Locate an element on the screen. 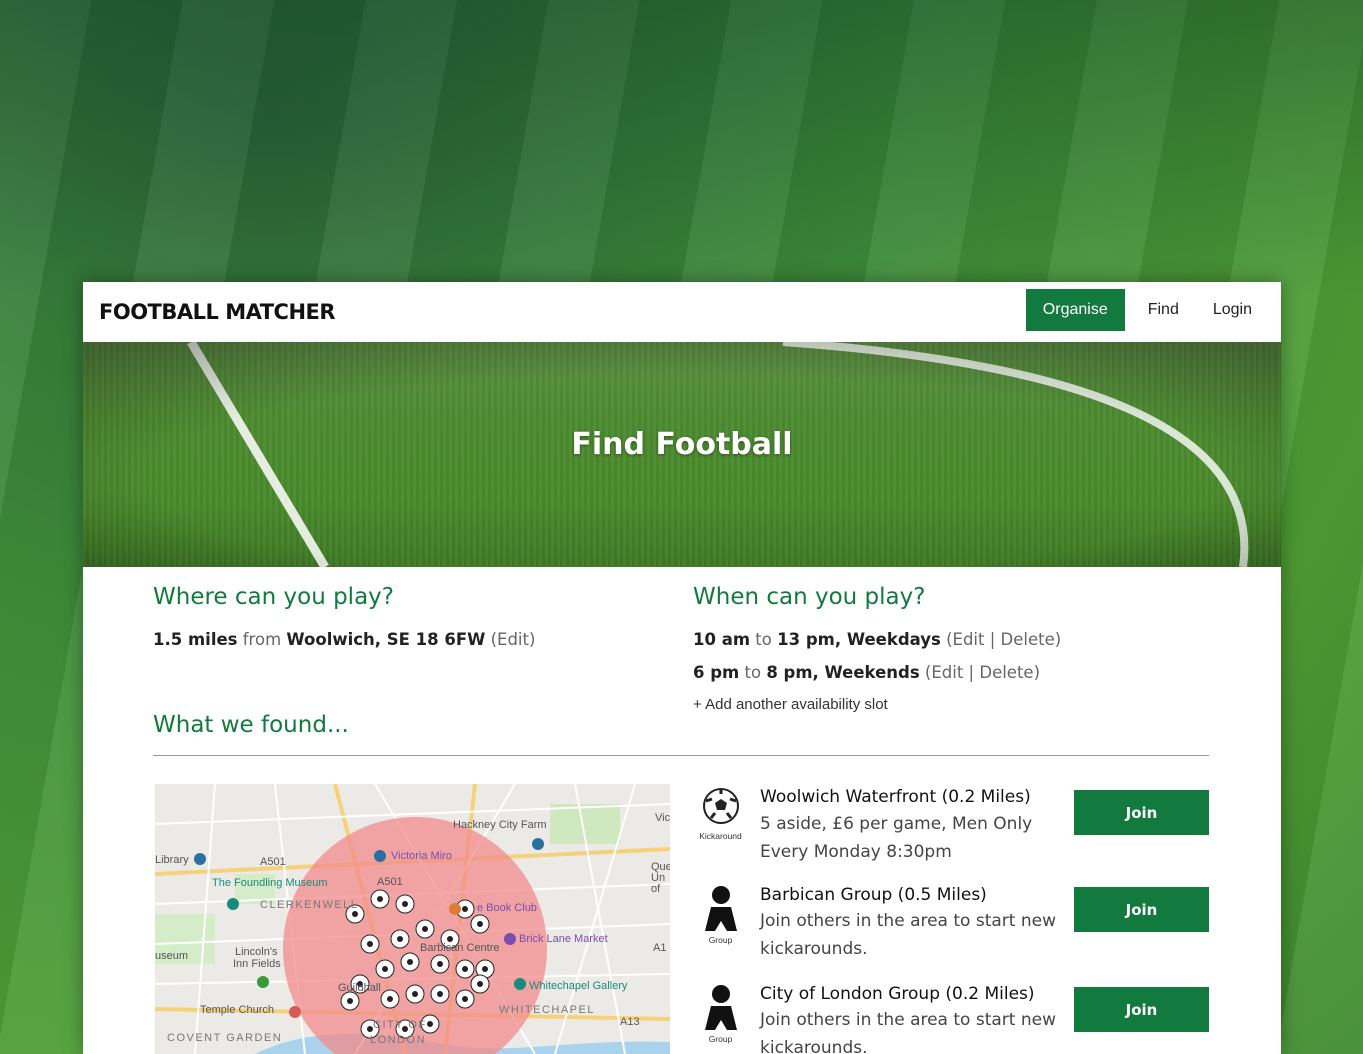 The width and height of the screenshot is (1363, 1054). map-label: LONDON is located at coordinates (398, 1040).